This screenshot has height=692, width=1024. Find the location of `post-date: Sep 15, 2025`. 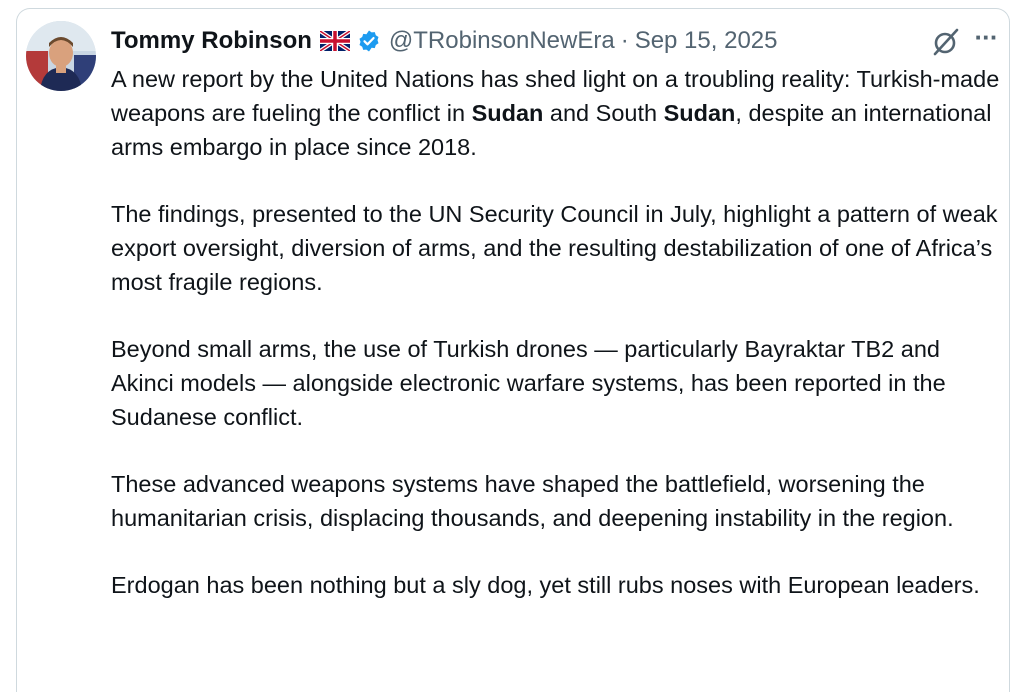

post-date: Sep 15, 2025 is located at coordinates (706, 41).